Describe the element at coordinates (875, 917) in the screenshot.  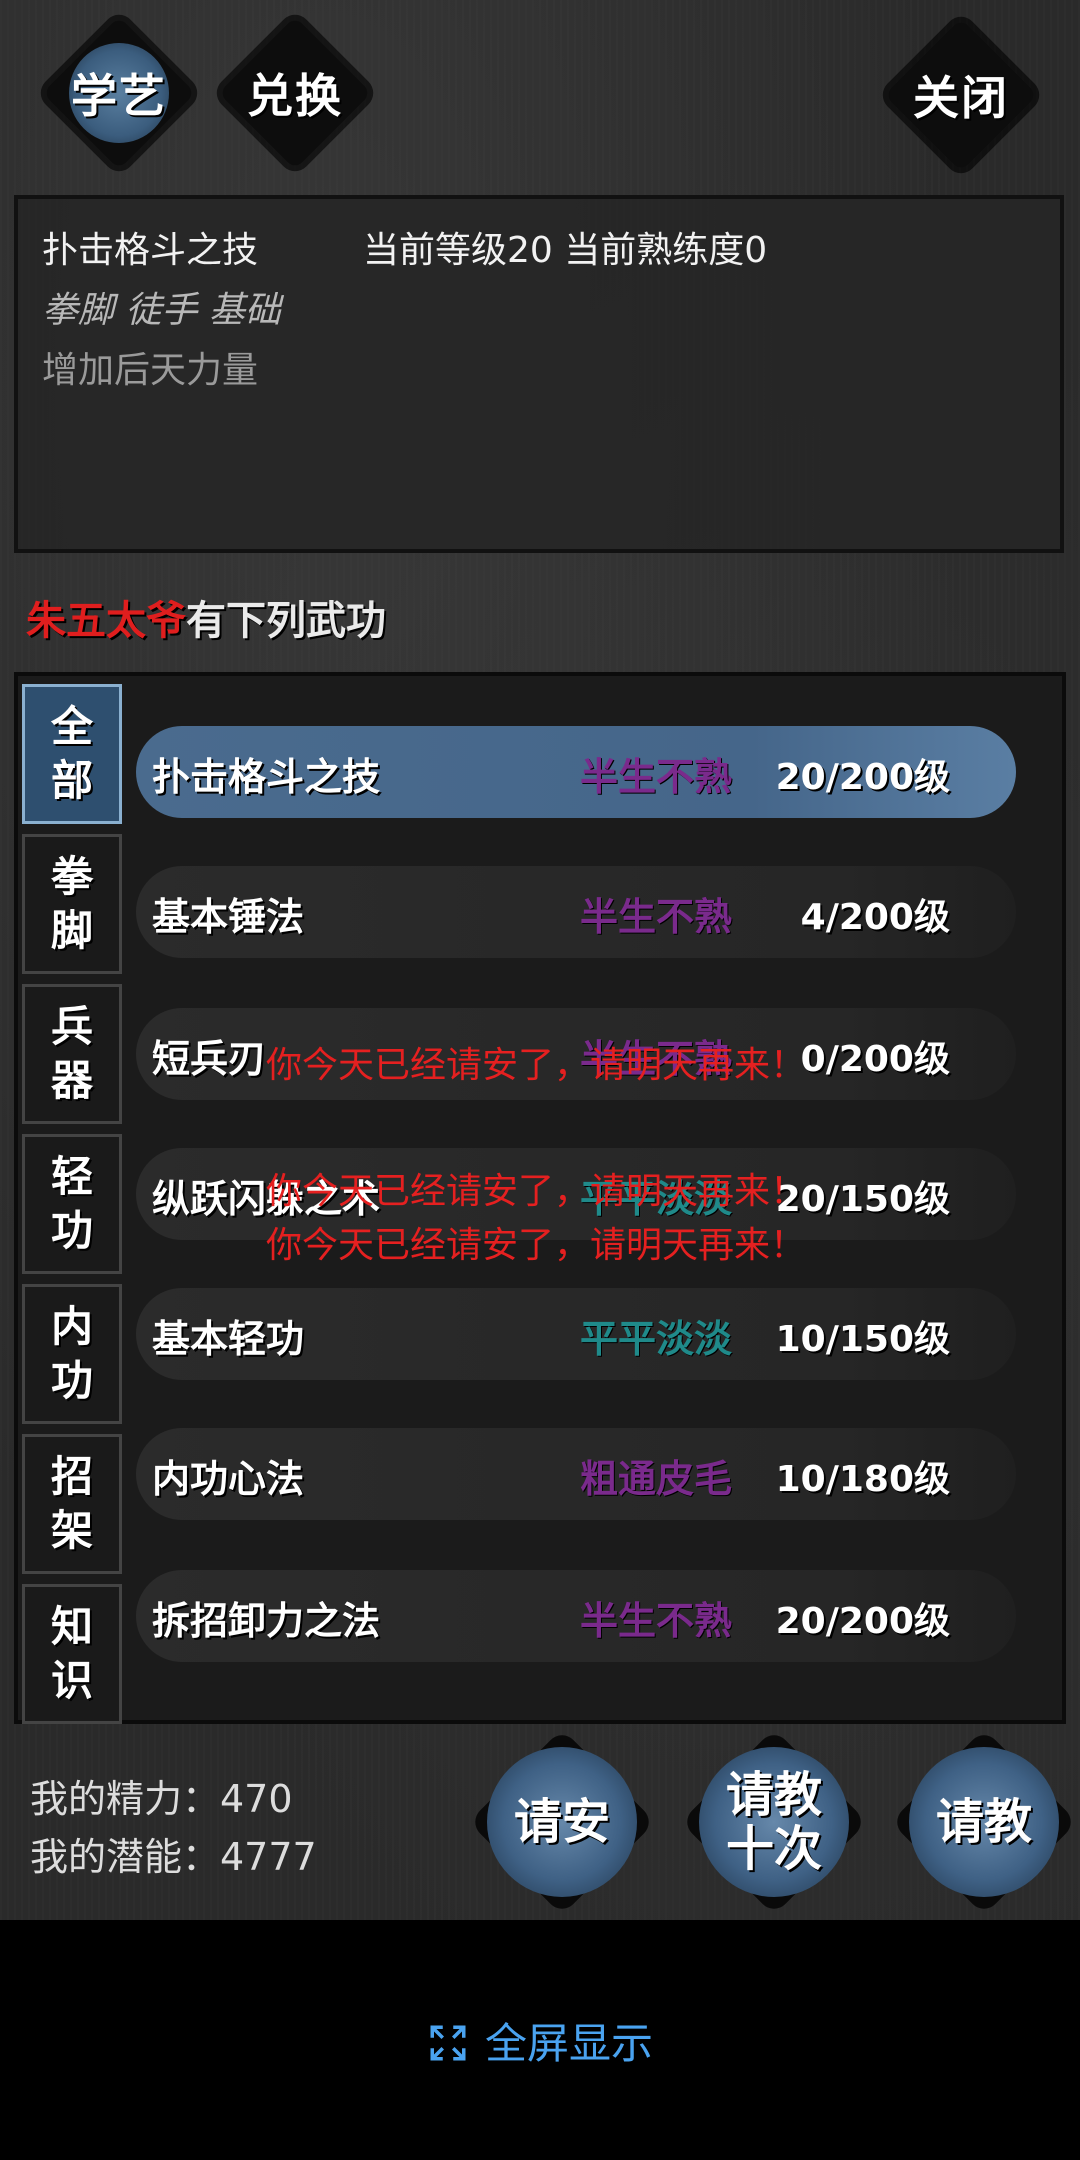
I see `skill-level: 4/200级` at that location.